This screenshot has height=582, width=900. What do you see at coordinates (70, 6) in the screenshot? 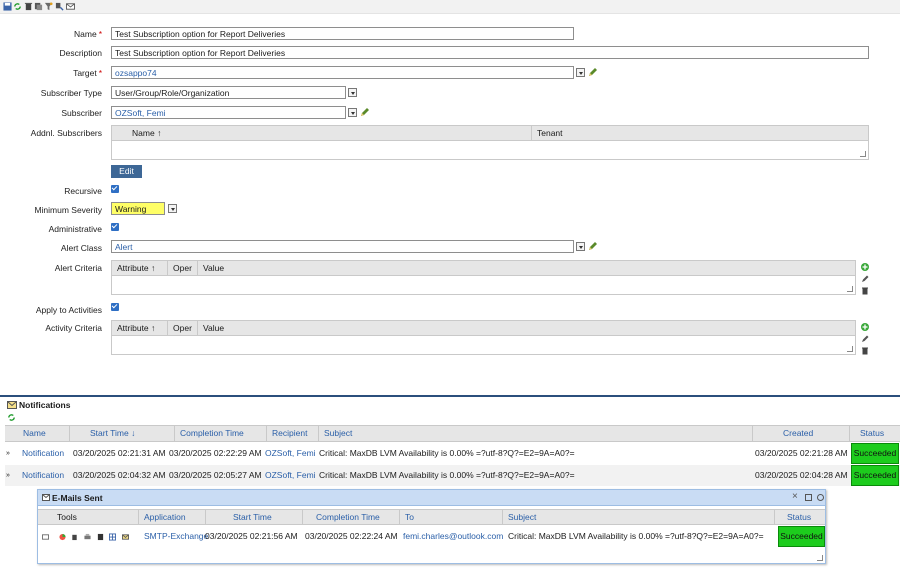
I see `email-icon` at bounding box center [70, 6].